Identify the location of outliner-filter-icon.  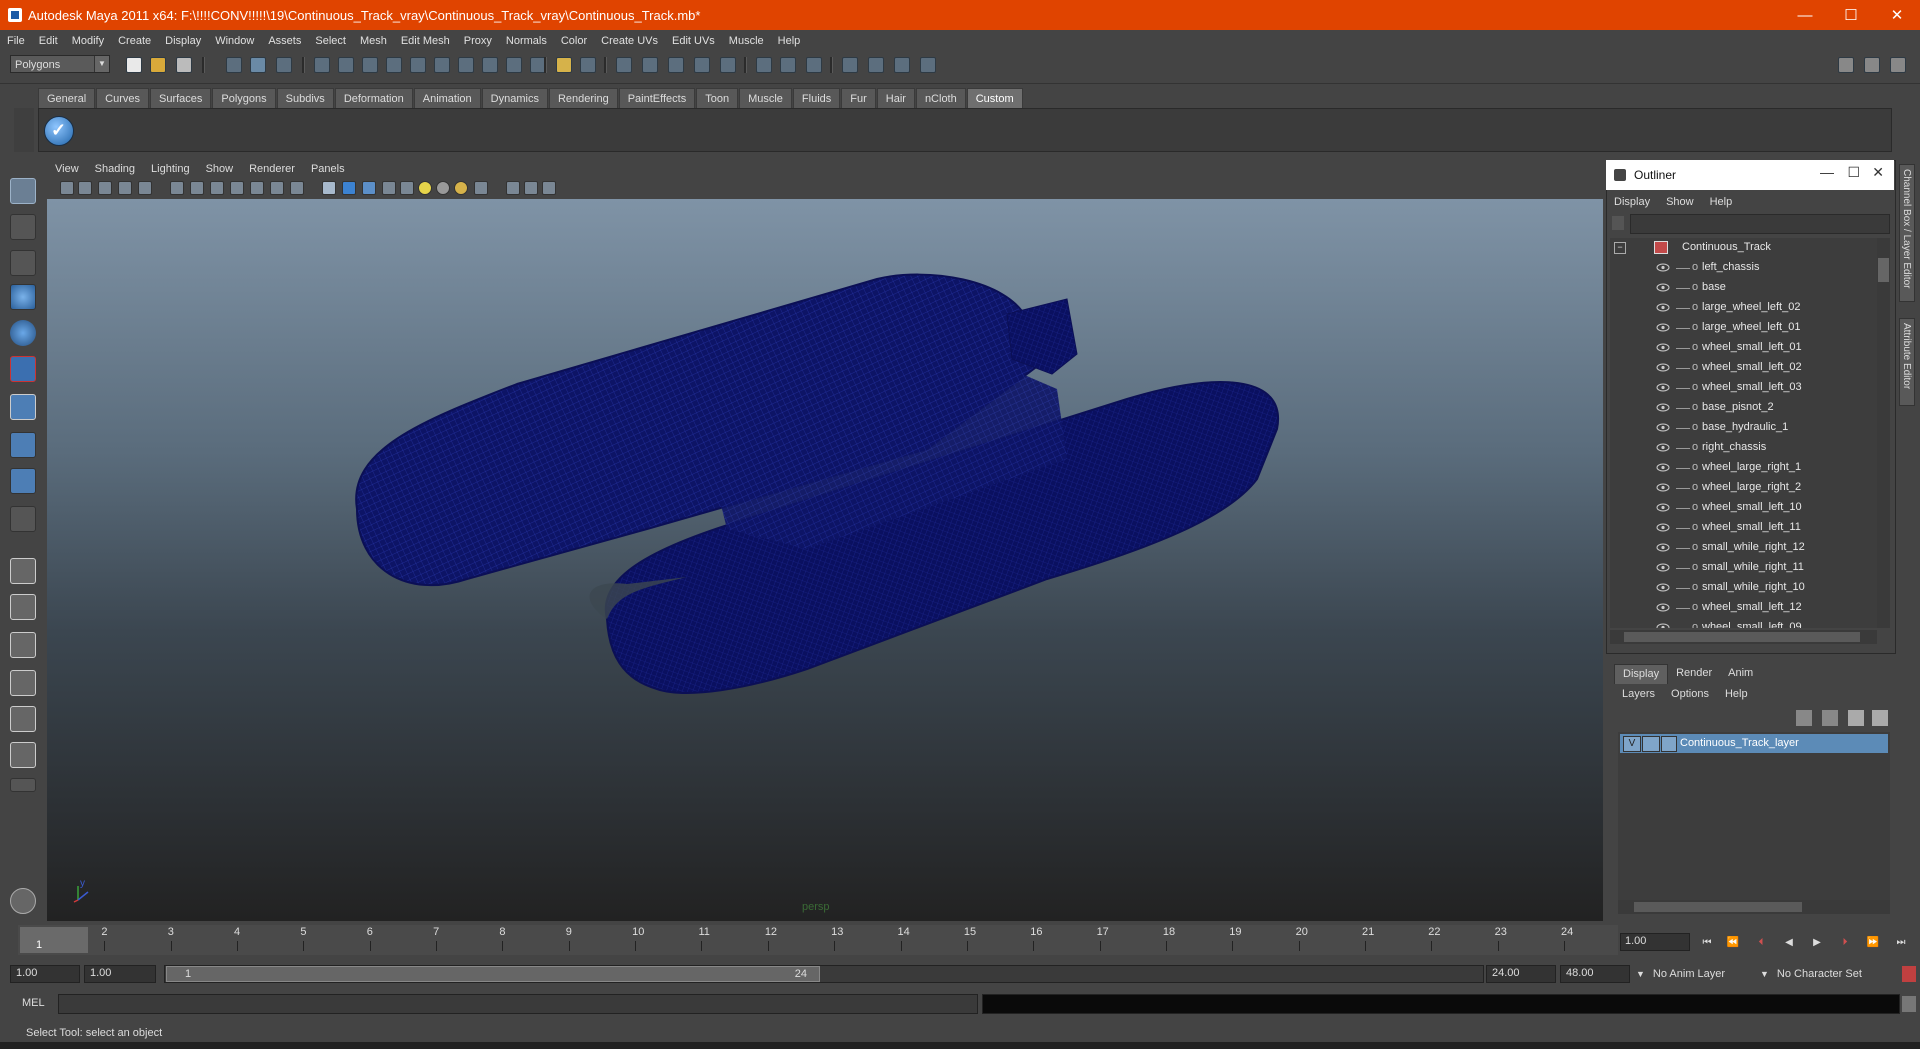
(1618, 223).